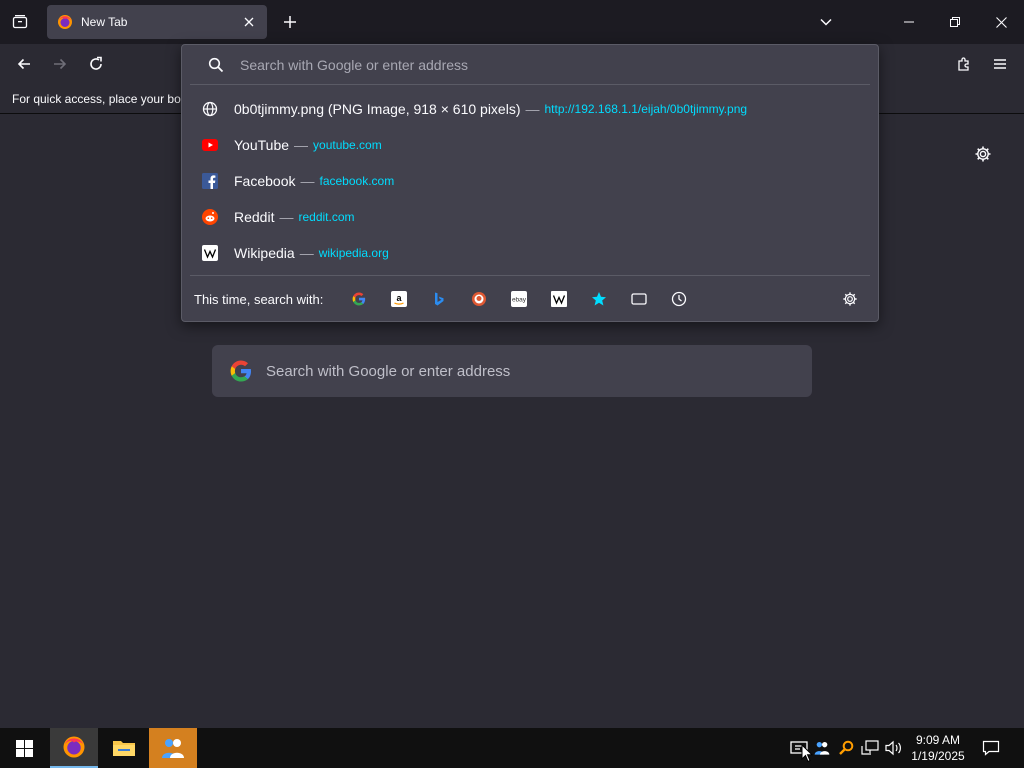 The image size is (1024, 768). I want to click on urlbar-input: Search with Google or enter address, so click(530, 65).